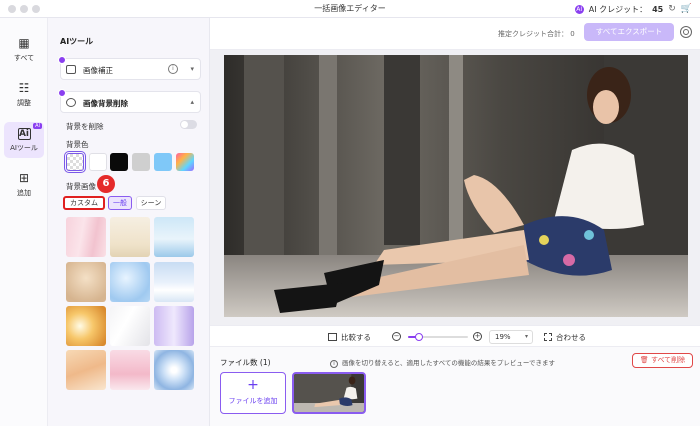  Describe the element at coordinates (548, 337) in the screenshot. I see `fit-icon` at that location.